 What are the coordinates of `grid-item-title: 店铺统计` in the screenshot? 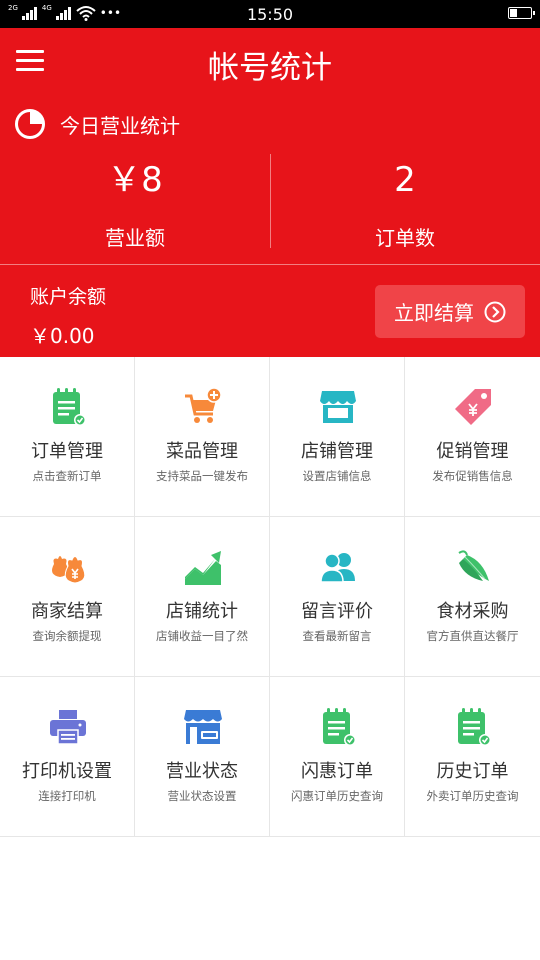 It's located at (202, 611).